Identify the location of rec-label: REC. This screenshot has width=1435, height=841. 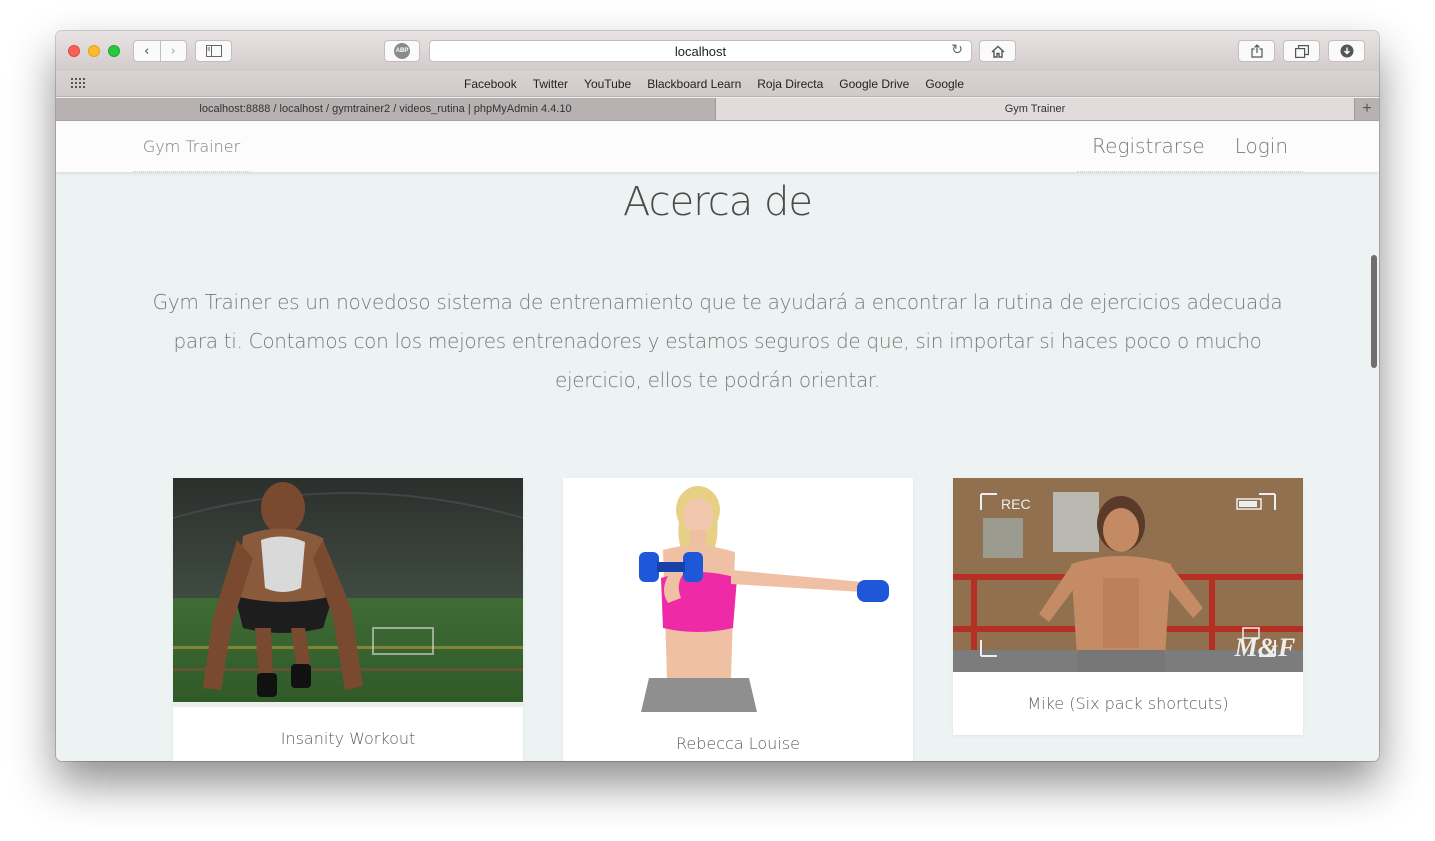
(1016, 504).